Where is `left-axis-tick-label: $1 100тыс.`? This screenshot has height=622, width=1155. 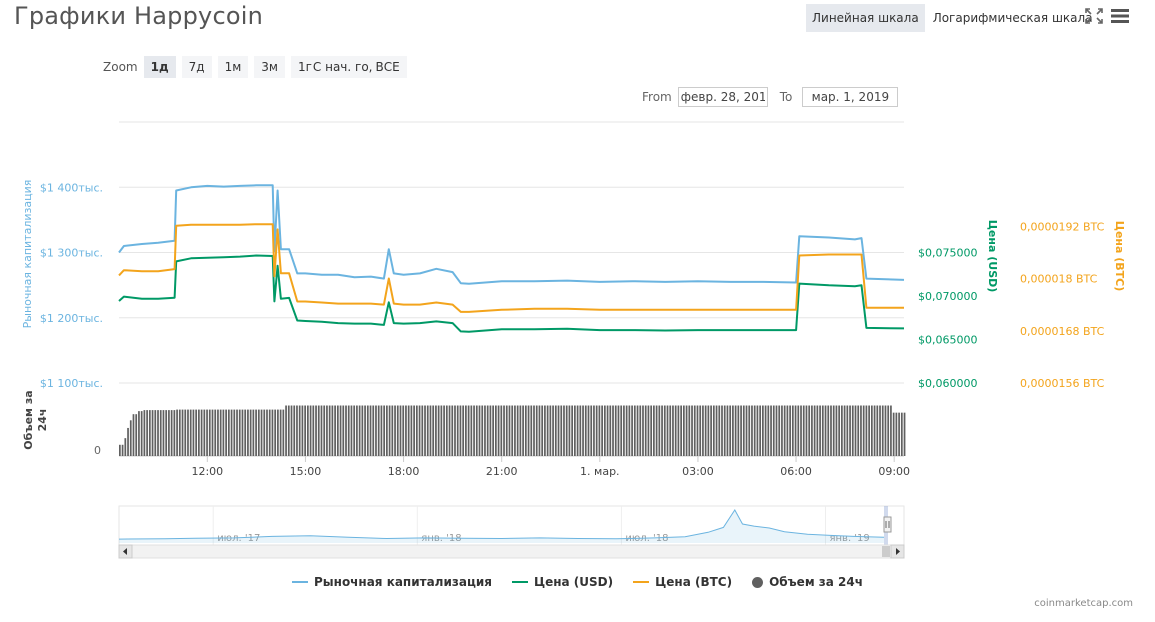
left-axis-tick-label: $1 100тыс. is located at coordinates (71, 383).